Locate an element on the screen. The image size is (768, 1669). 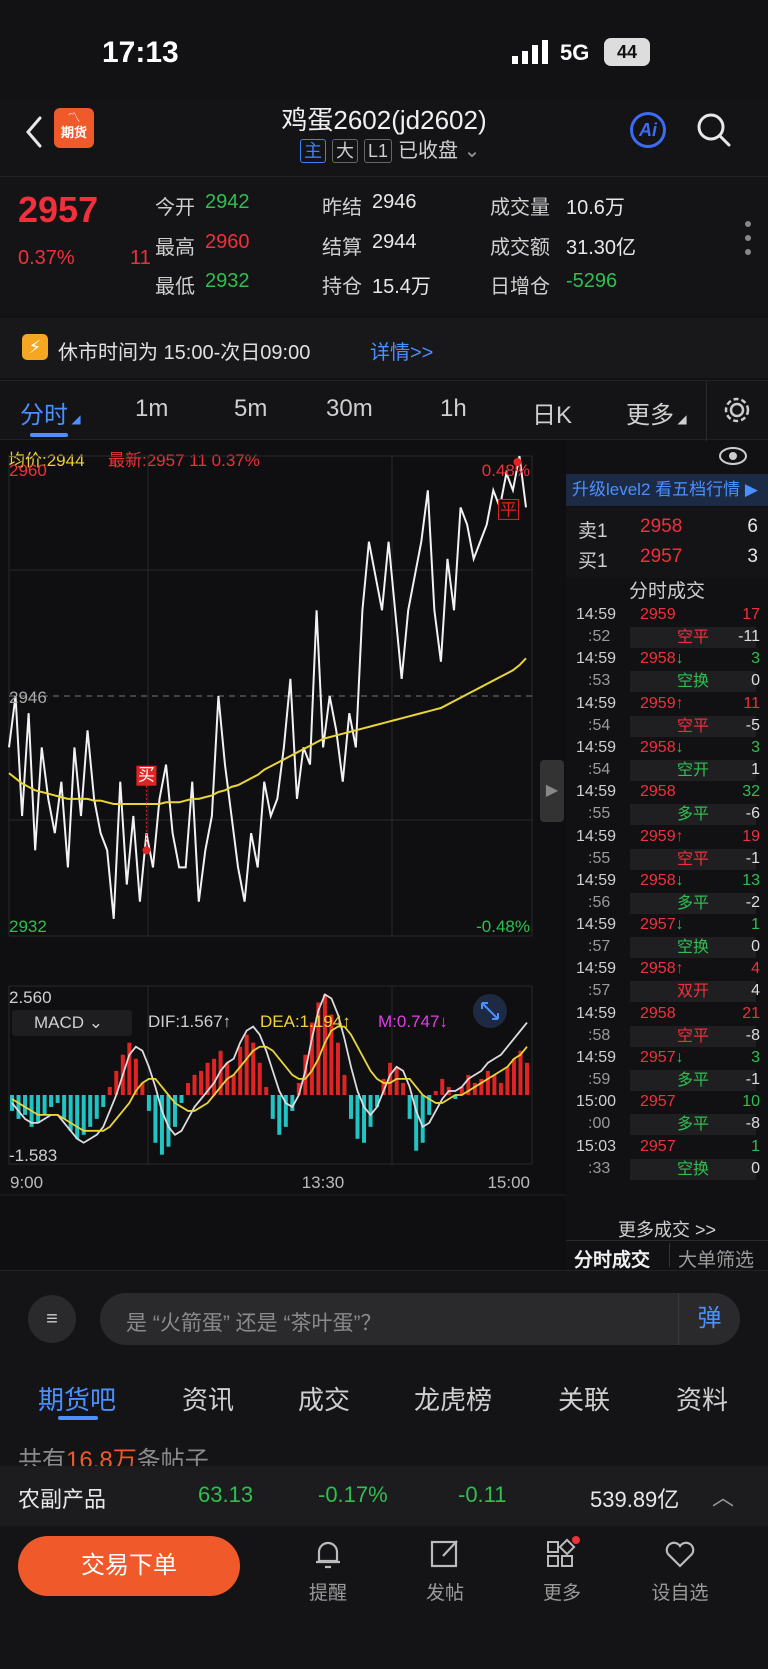
indicator-name: MACD is located at coordinates (59, 1022).